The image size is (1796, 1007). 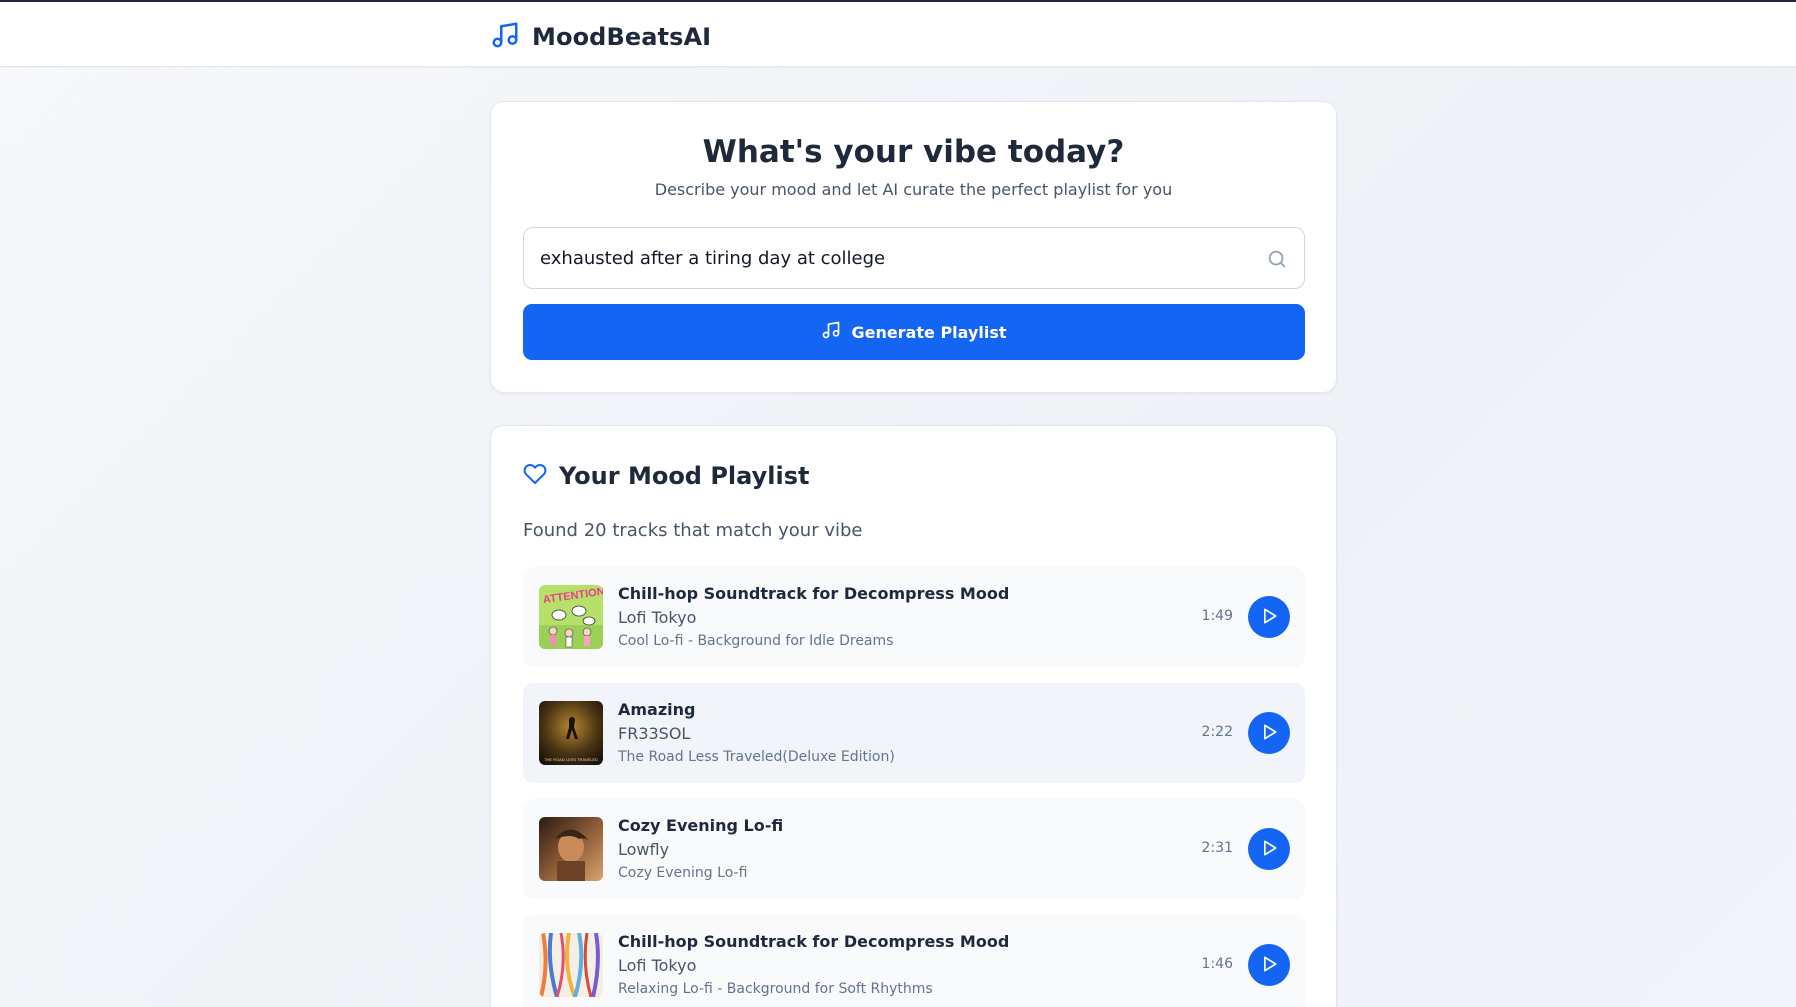 What do you see at coordinates (571, 759) in the screenshot?
I see `artwork-text: THE ROAD LESS TRAVELED` at bounding box center [571, 759].